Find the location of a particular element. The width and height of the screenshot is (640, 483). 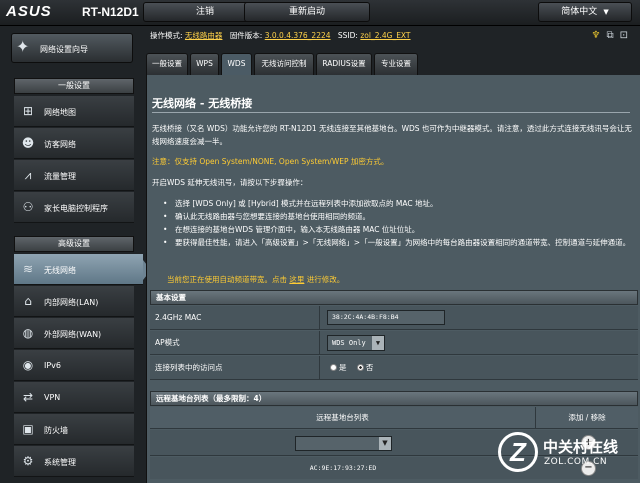

status-icons: ♆⧉⊡ is located at coordinates (613, 36).